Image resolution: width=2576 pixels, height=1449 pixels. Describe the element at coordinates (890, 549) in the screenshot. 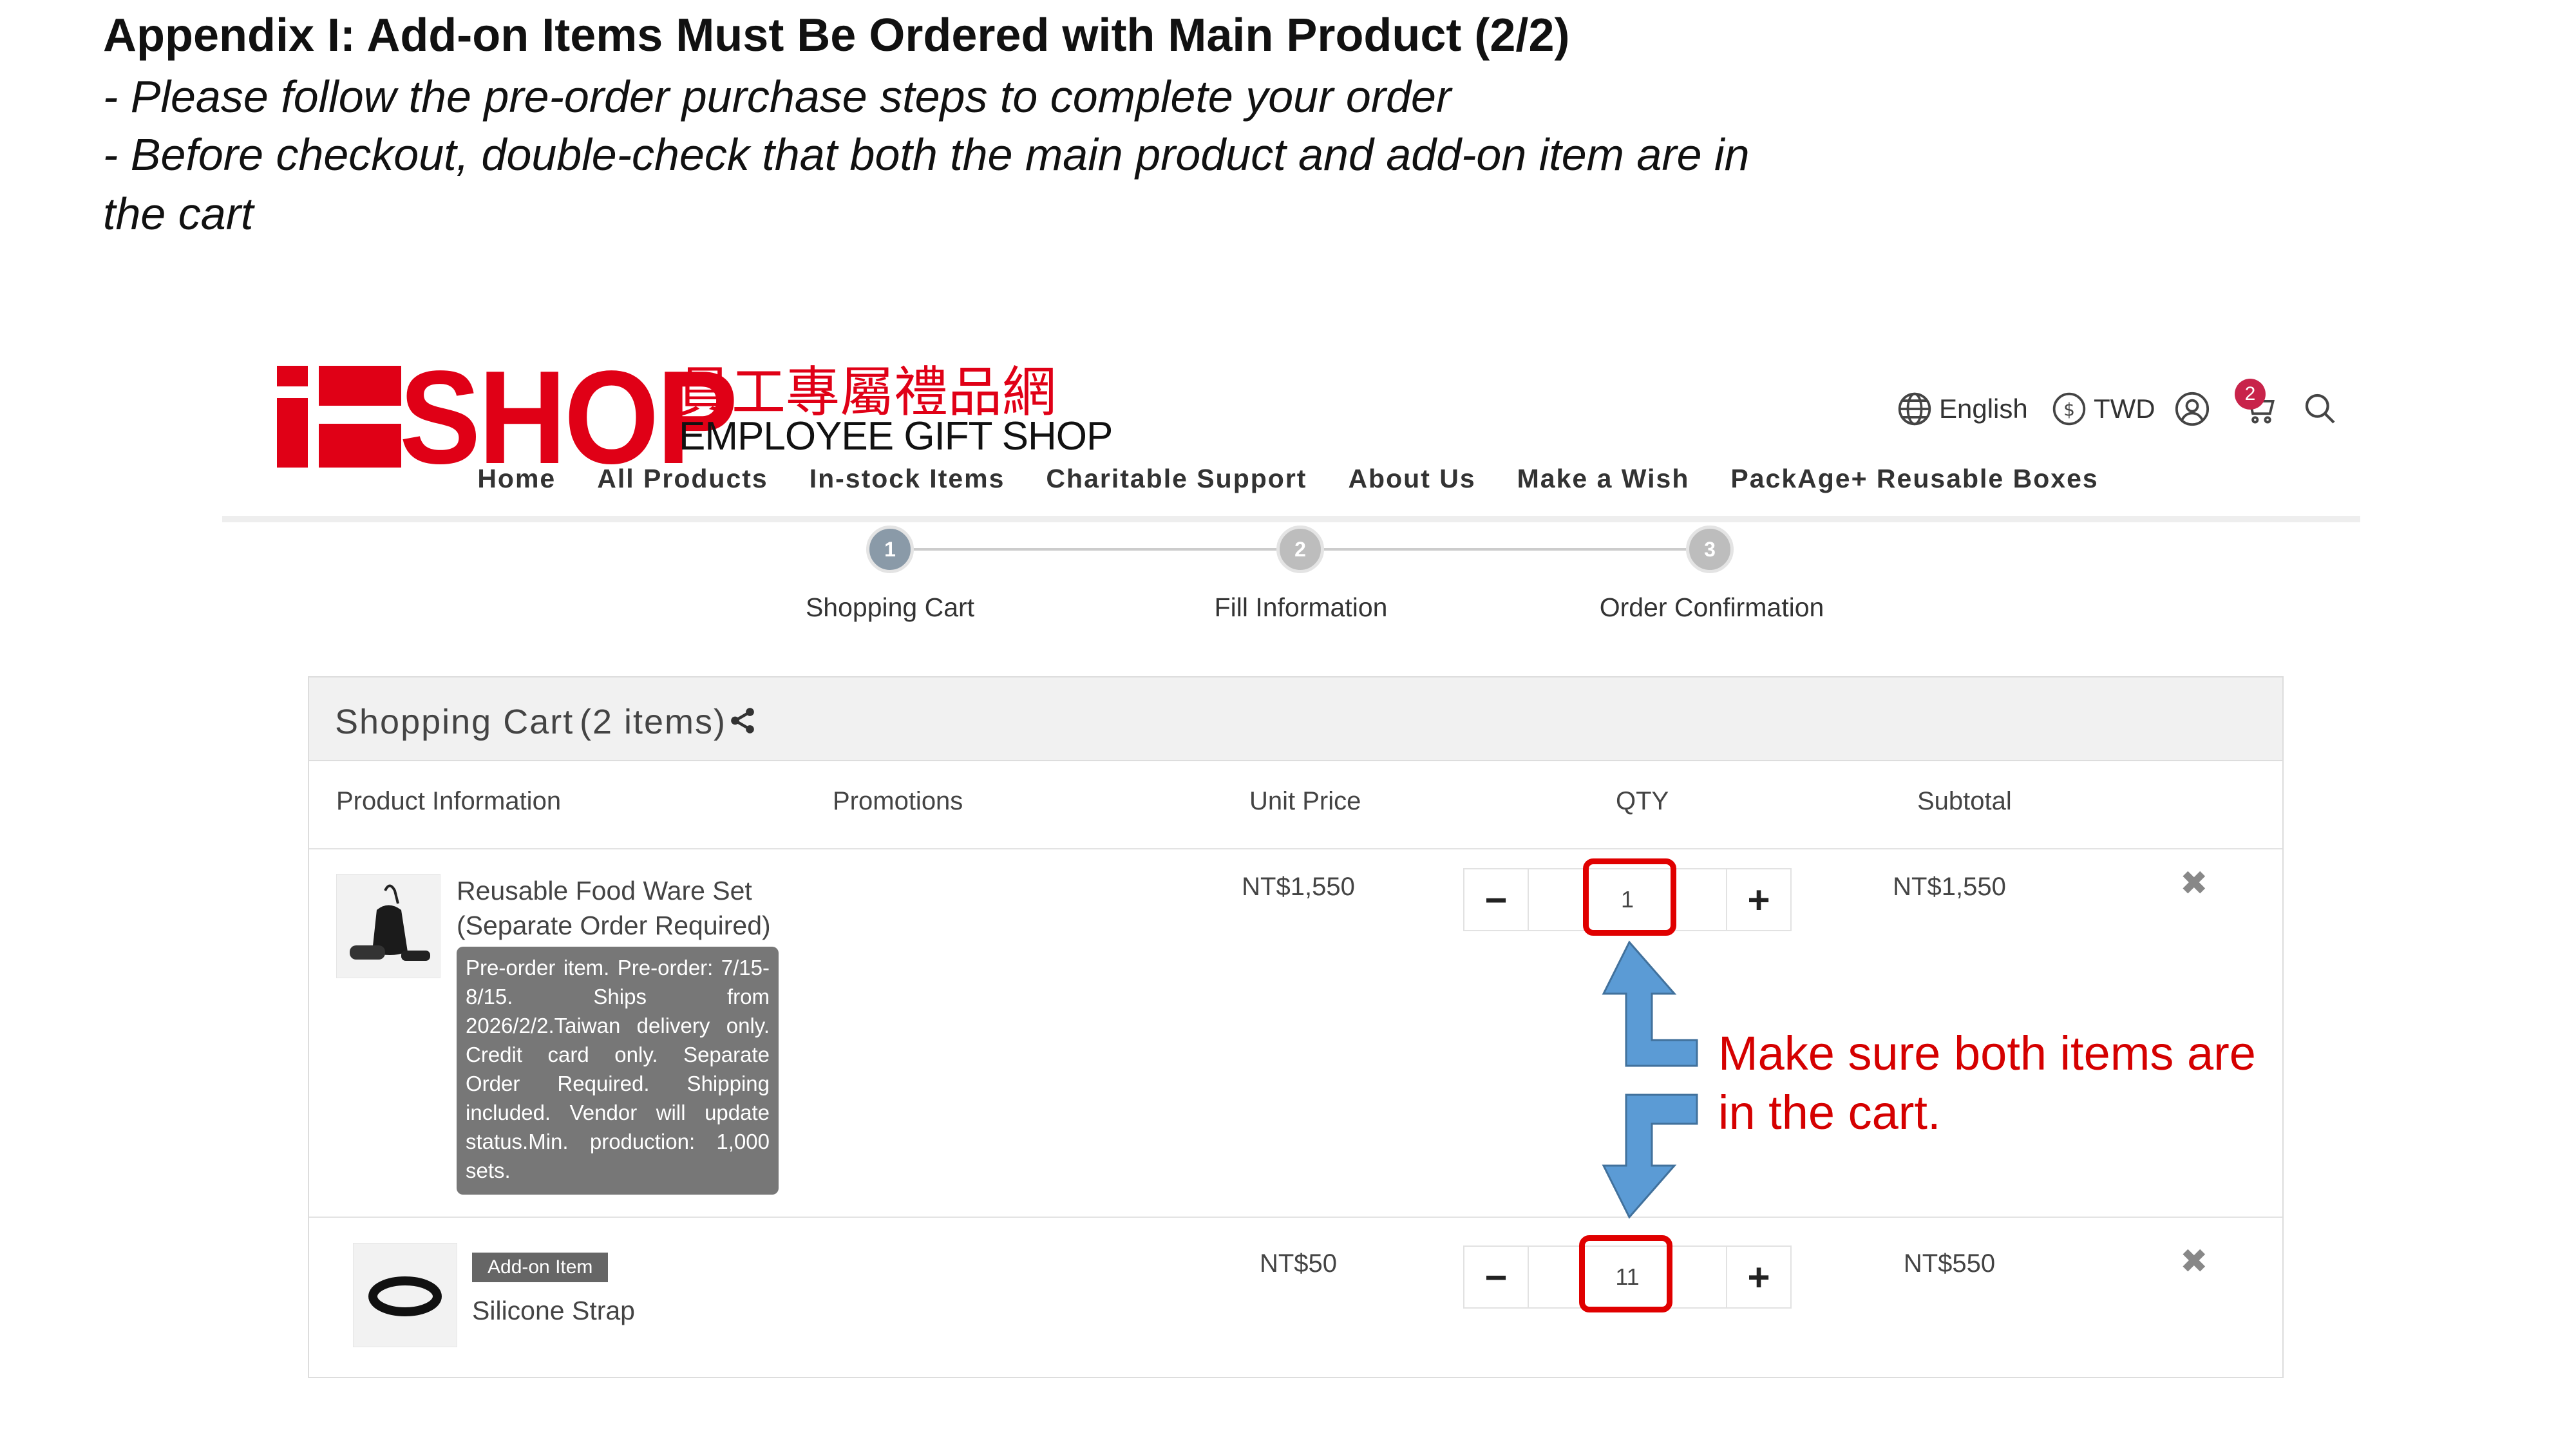

I see `step-1-indicator: 1` at that location.